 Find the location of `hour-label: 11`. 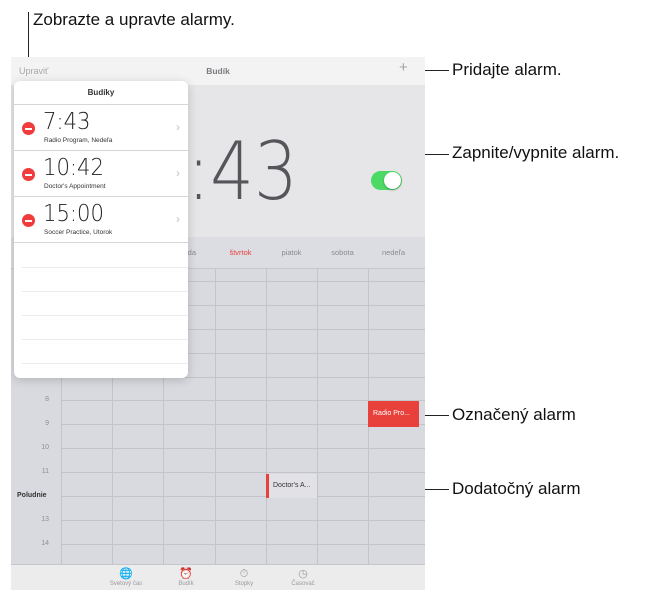

hour-label: 11 is located at coordinates (45, 471).